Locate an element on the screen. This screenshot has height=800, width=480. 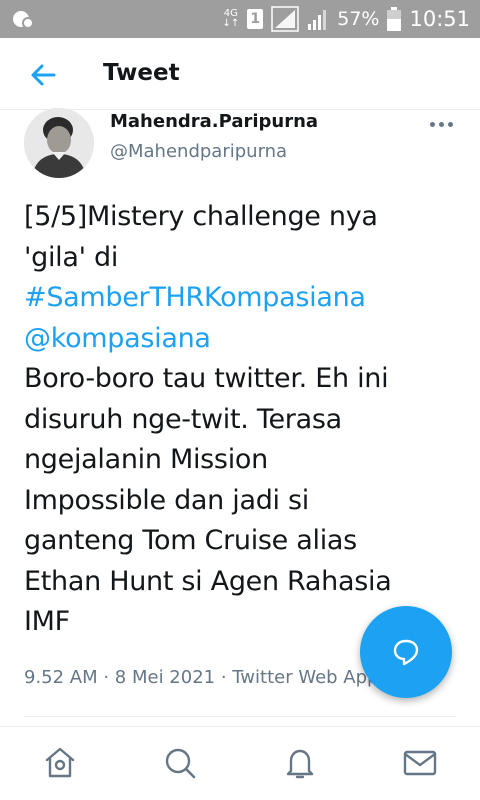
battery-percent: 57% is located at coordinates (358, 19).